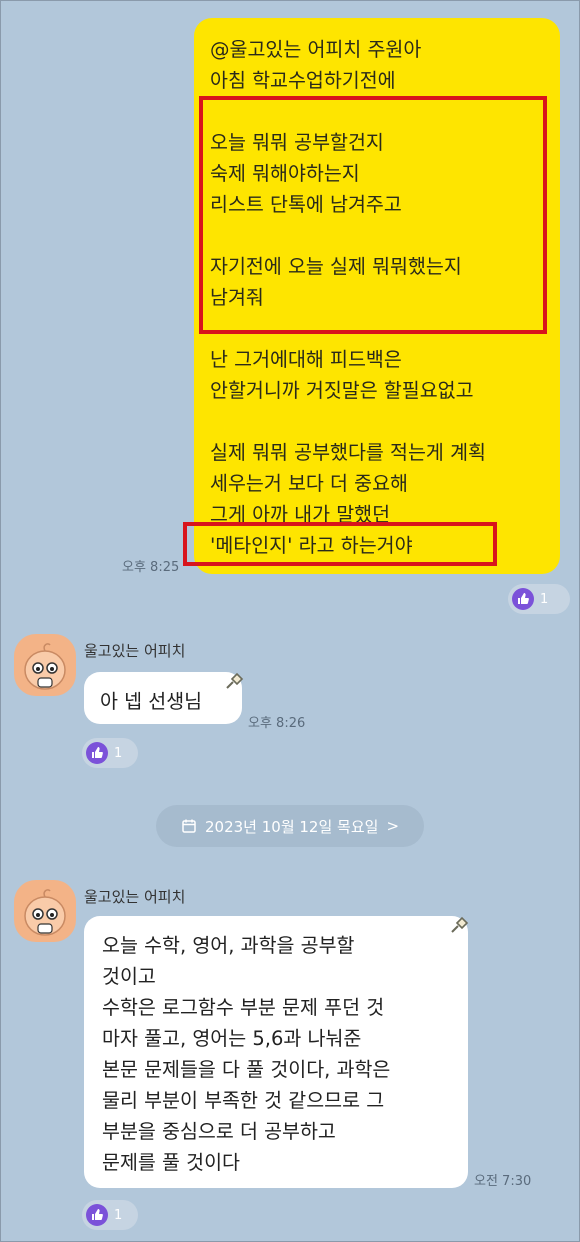  Describe the element at coordinates (342, 390) in the screenshot. I see `message-line: 안할거니까 거짓말은 할필요없고` at that location.